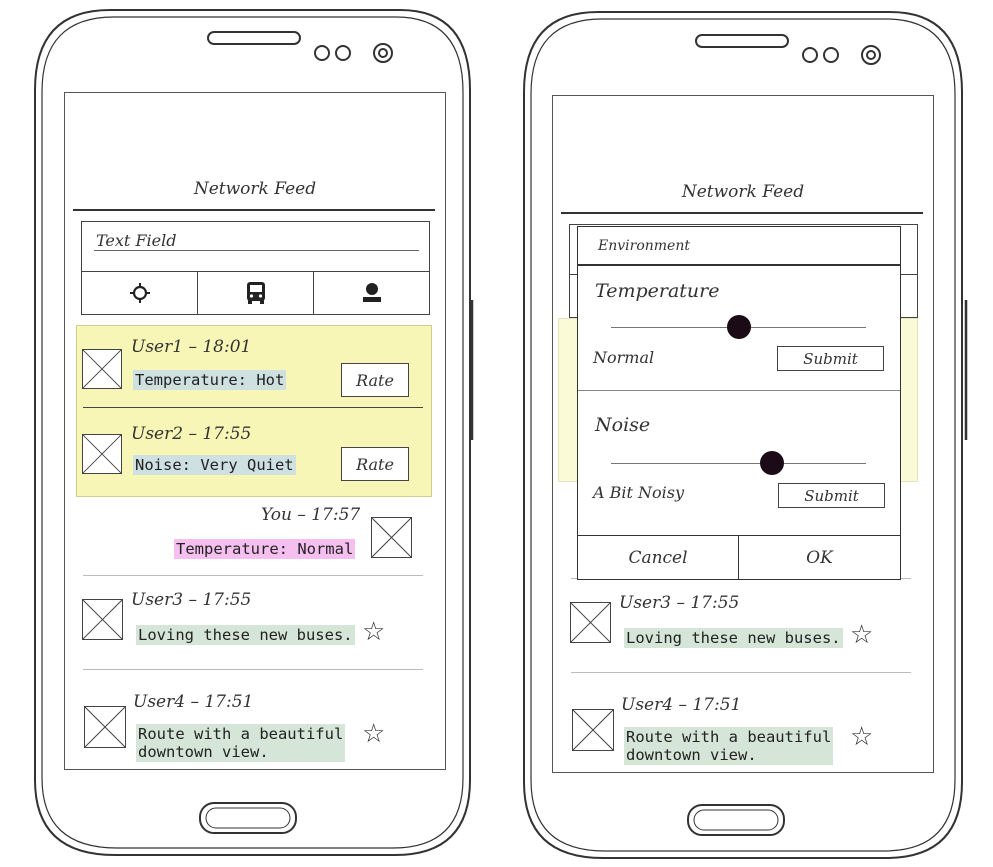  What do you see at coordinates (639, 492) in the screenshot?
I see `noise-value: A Bit Noisy` at bounding box center [639, 492].